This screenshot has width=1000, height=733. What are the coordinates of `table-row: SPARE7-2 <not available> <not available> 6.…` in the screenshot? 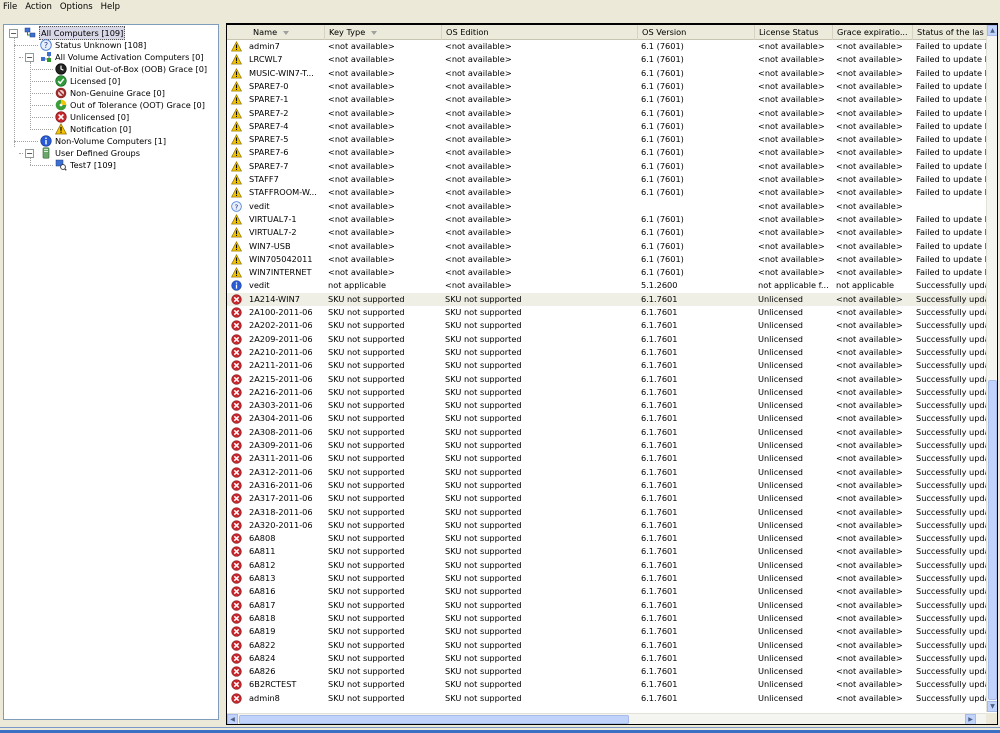 It's located at (607, 113).